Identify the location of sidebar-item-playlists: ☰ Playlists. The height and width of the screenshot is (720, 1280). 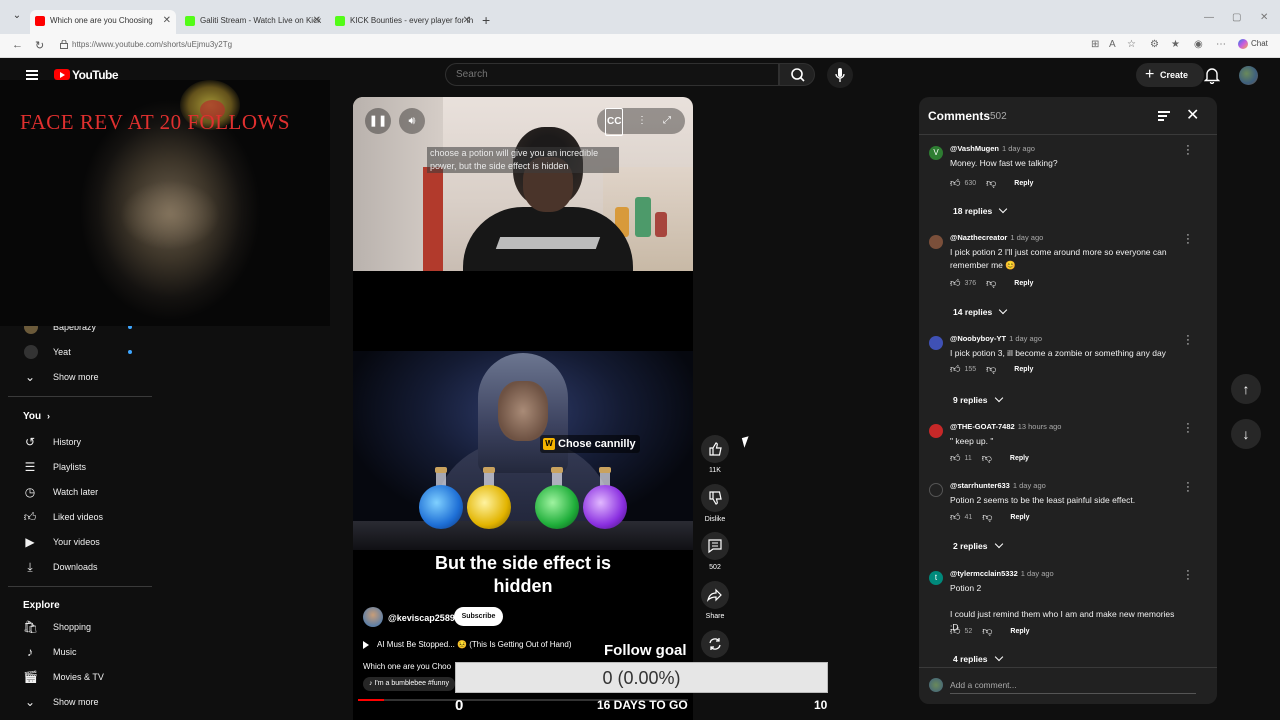
(81, 467).